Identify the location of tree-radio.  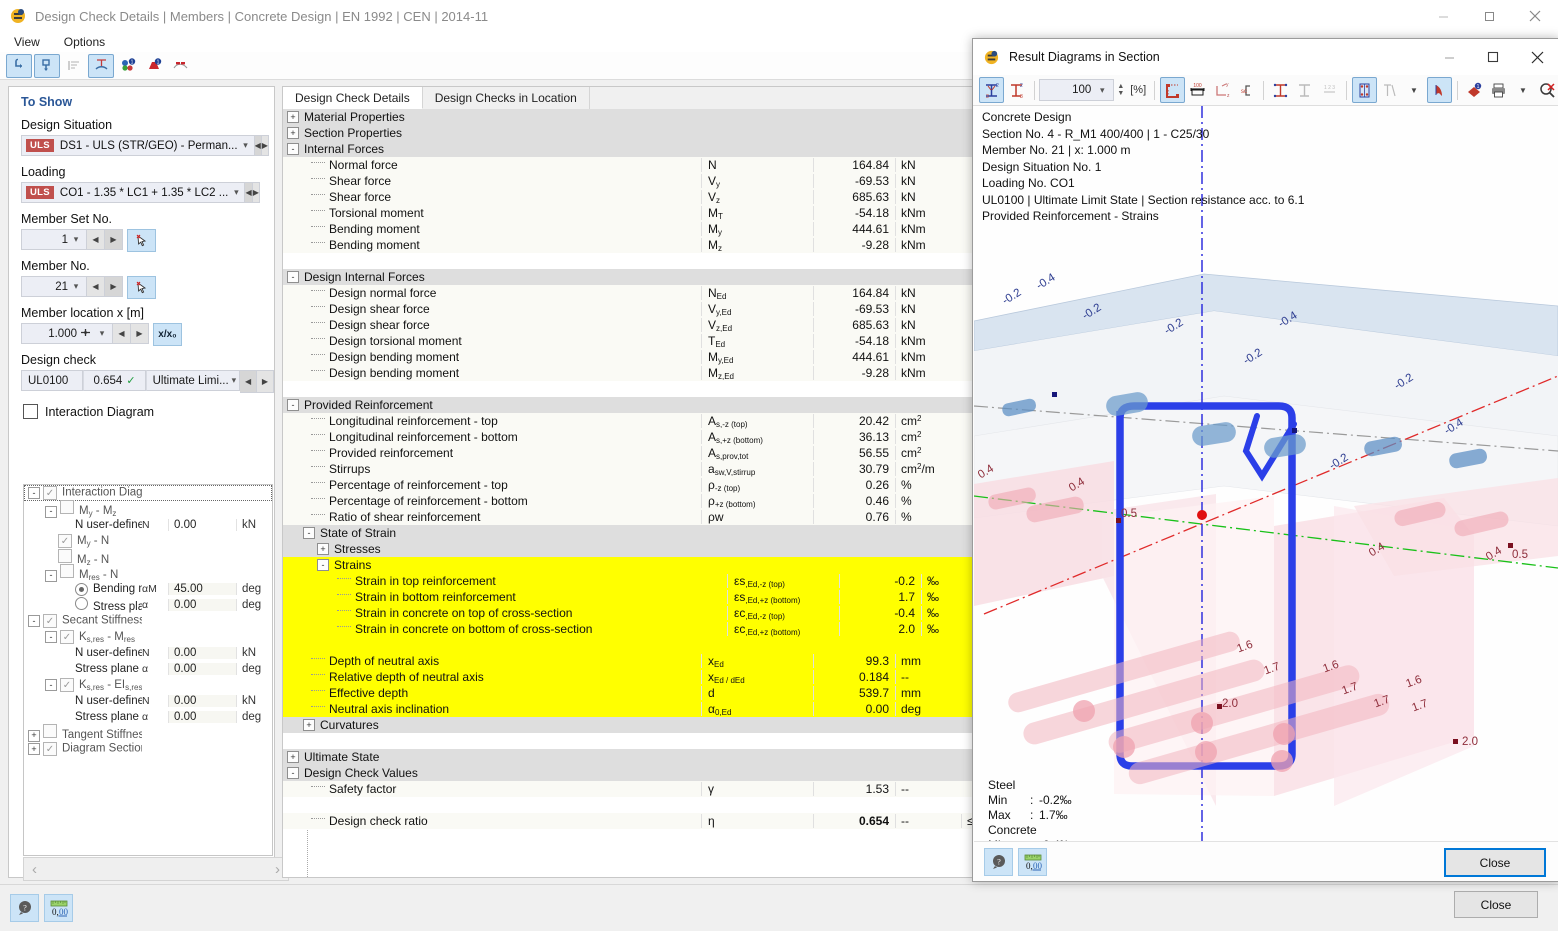
(81, 603).